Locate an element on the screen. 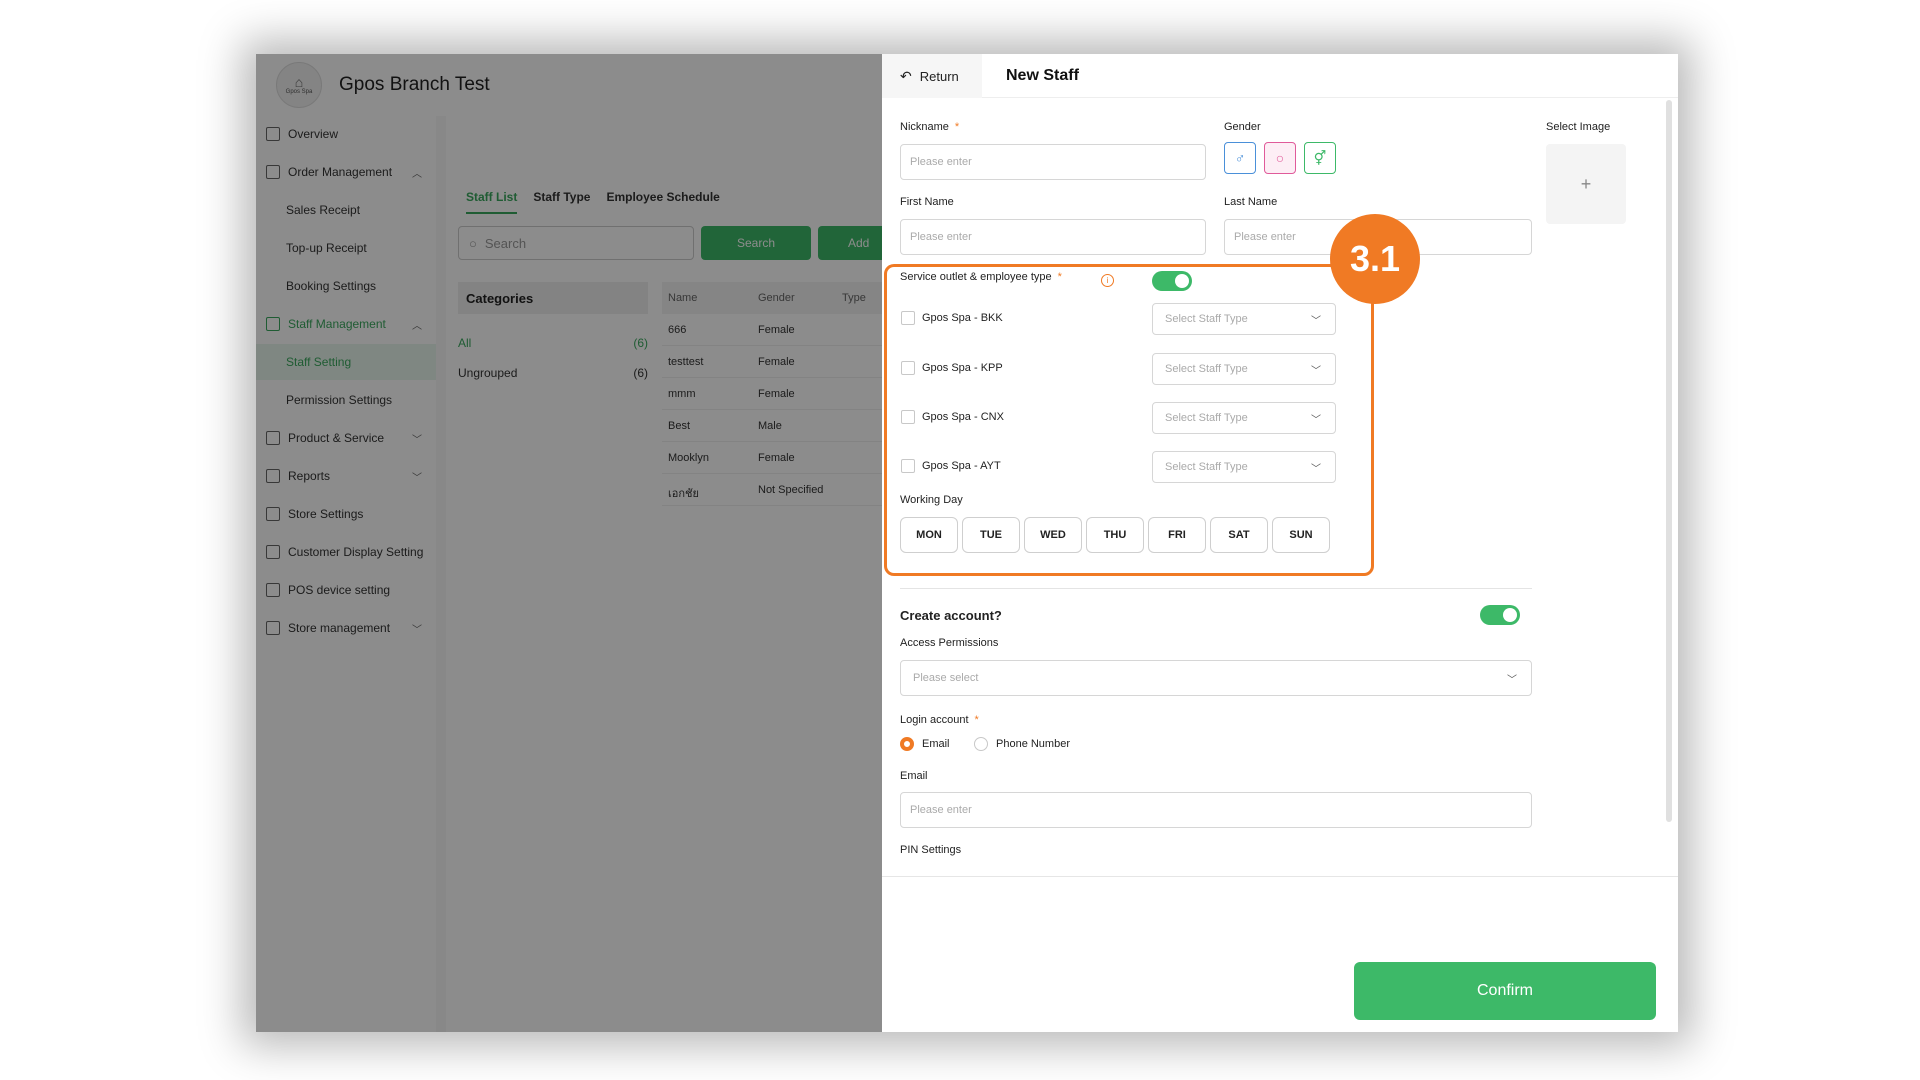 This screenshot has width=1920, height=1080. other-gender-icon: ⚥ is located at coordinates (1320, 157).